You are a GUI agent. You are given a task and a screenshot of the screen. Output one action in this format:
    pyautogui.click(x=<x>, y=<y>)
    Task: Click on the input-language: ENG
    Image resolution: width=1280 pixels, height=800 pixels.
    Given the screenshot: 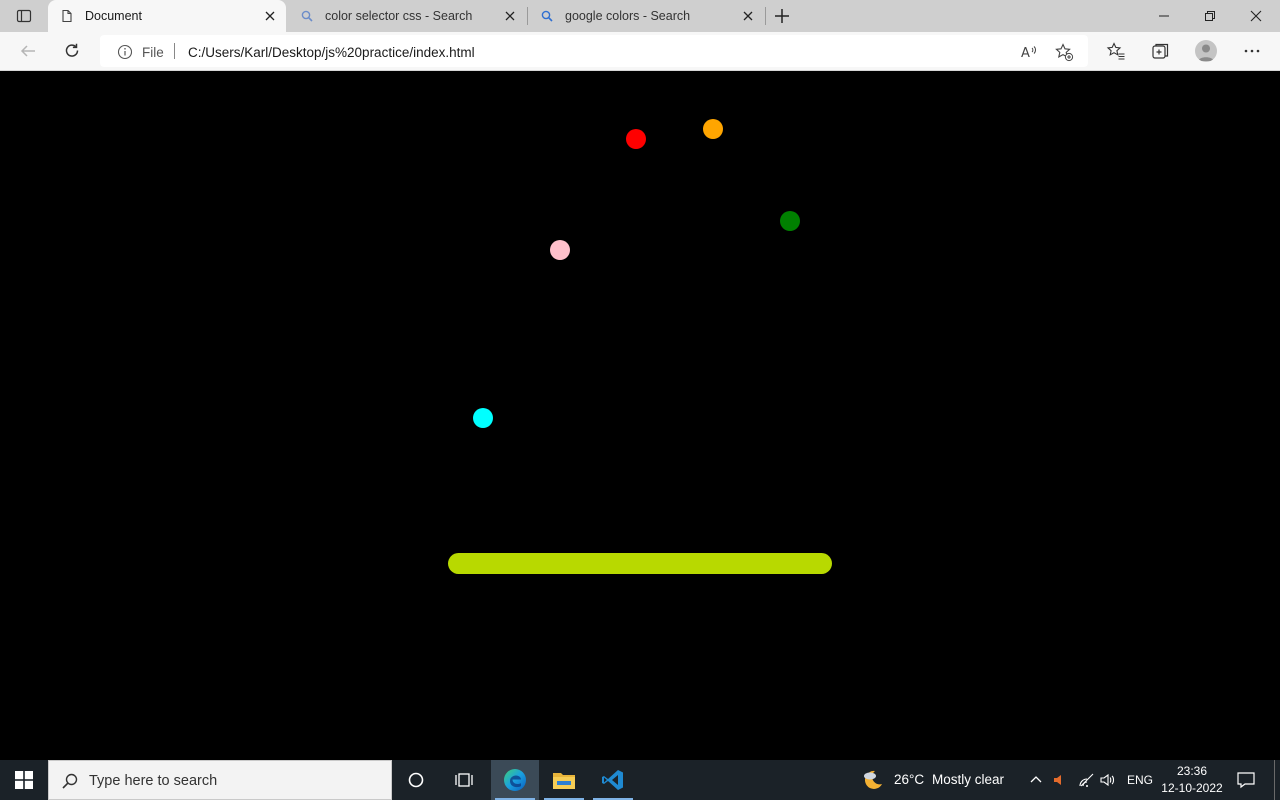 What is the action you would take?
    pyautogui.click(x=1140, y=780)
    